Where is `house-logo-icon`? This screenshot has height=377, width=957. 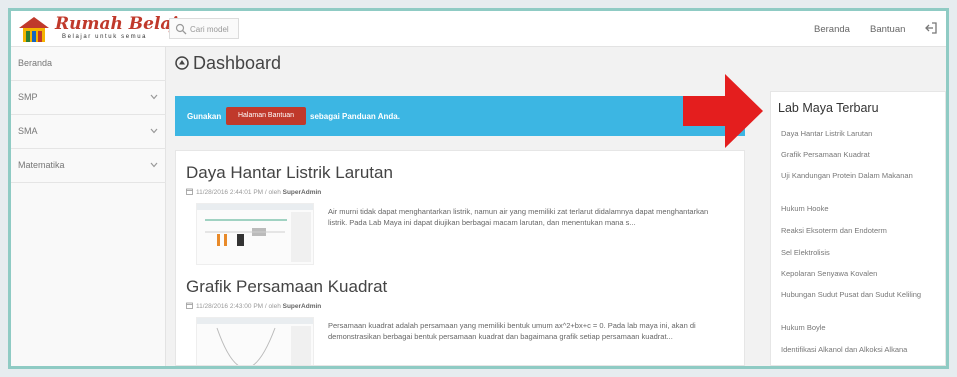
house-logo-icon is located at coordinates (34, 29).